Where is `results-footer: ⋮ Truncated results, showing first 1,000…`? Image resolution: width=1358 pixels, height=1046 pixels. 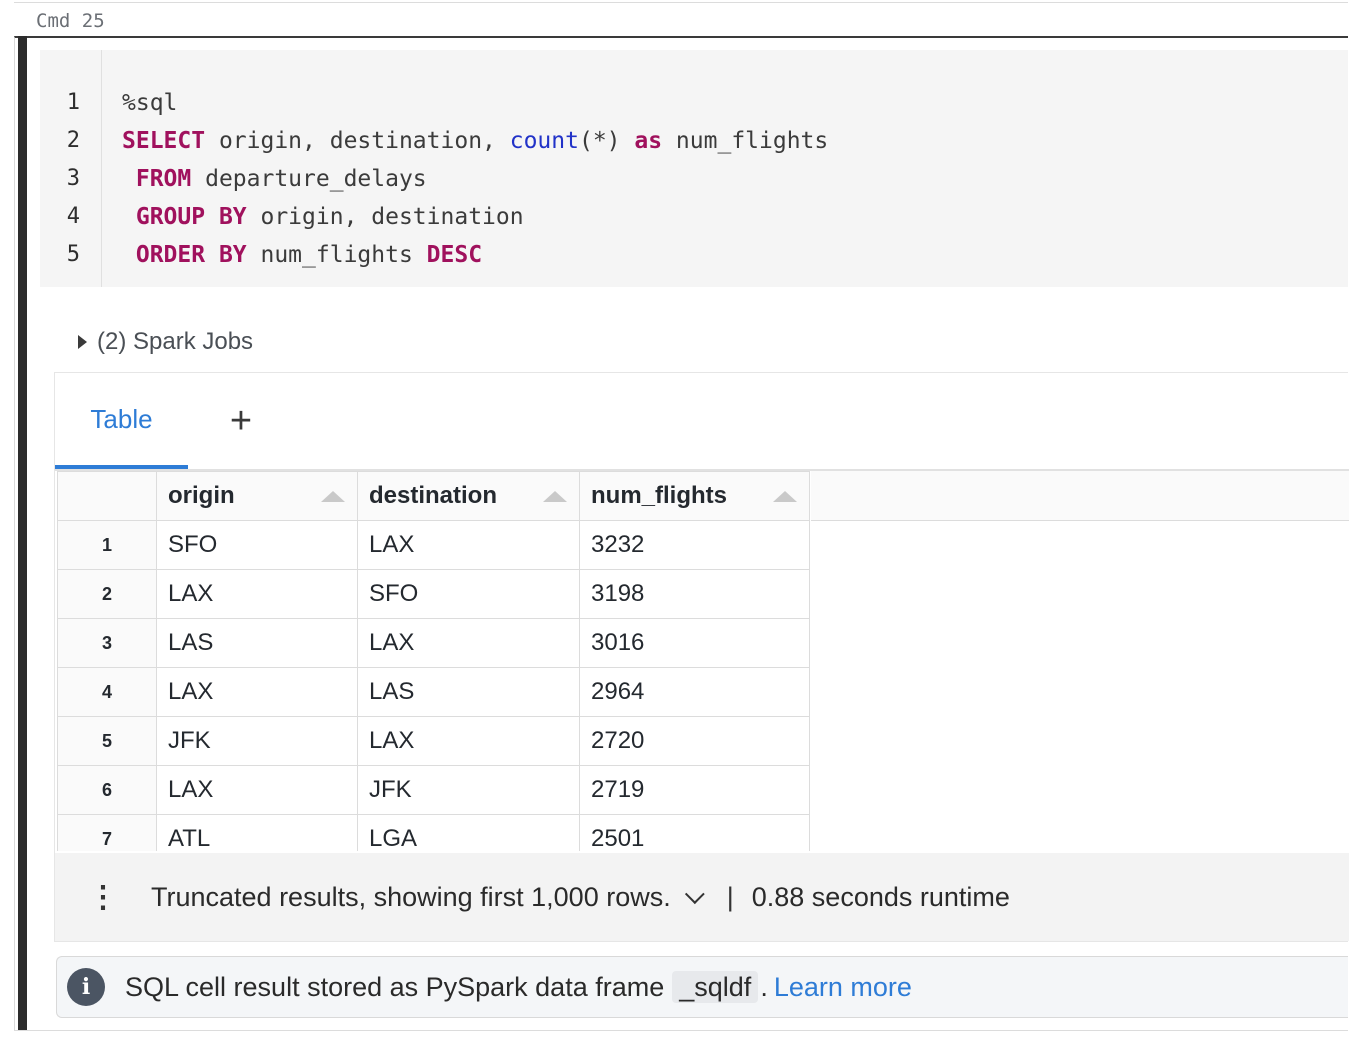 results-footer: ⋮ Truncated results, showing first 1,000… is located at coordinates (702, 897).